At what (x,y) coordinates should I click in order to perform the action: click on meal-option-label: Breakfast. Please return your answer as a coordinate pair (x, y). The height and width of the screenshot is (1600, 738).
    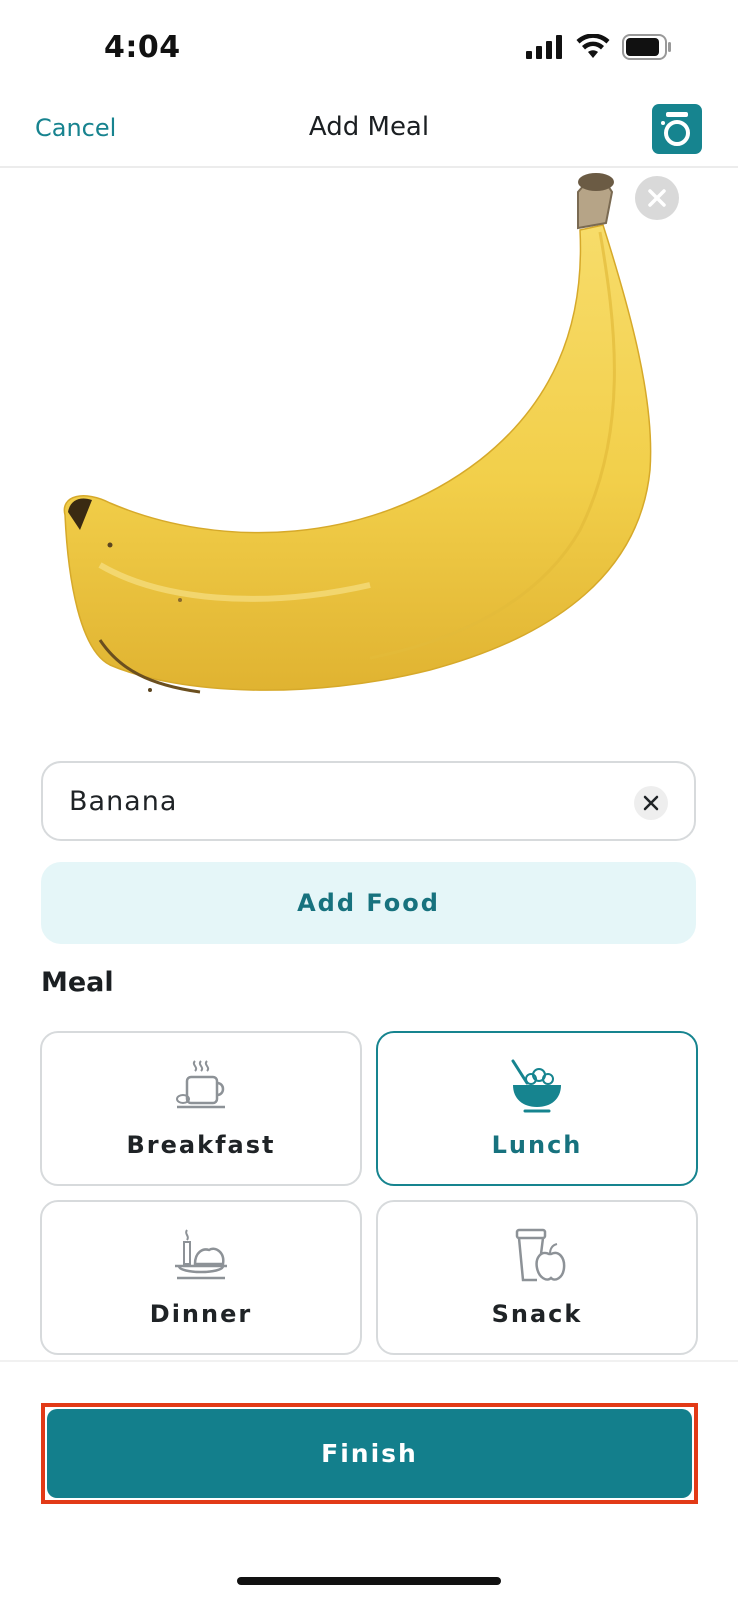
    Looking at the image, I should click on (201, 1145).